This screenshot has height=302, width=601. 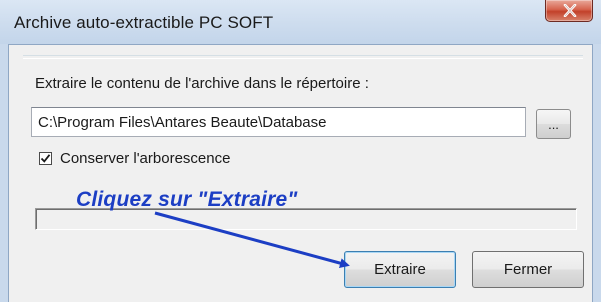 What do you see at coordinates (187, 199) in the screenshot?
I see `annotation-text: Cliquez sur "Extraire"` at bounding box center [187, 199].